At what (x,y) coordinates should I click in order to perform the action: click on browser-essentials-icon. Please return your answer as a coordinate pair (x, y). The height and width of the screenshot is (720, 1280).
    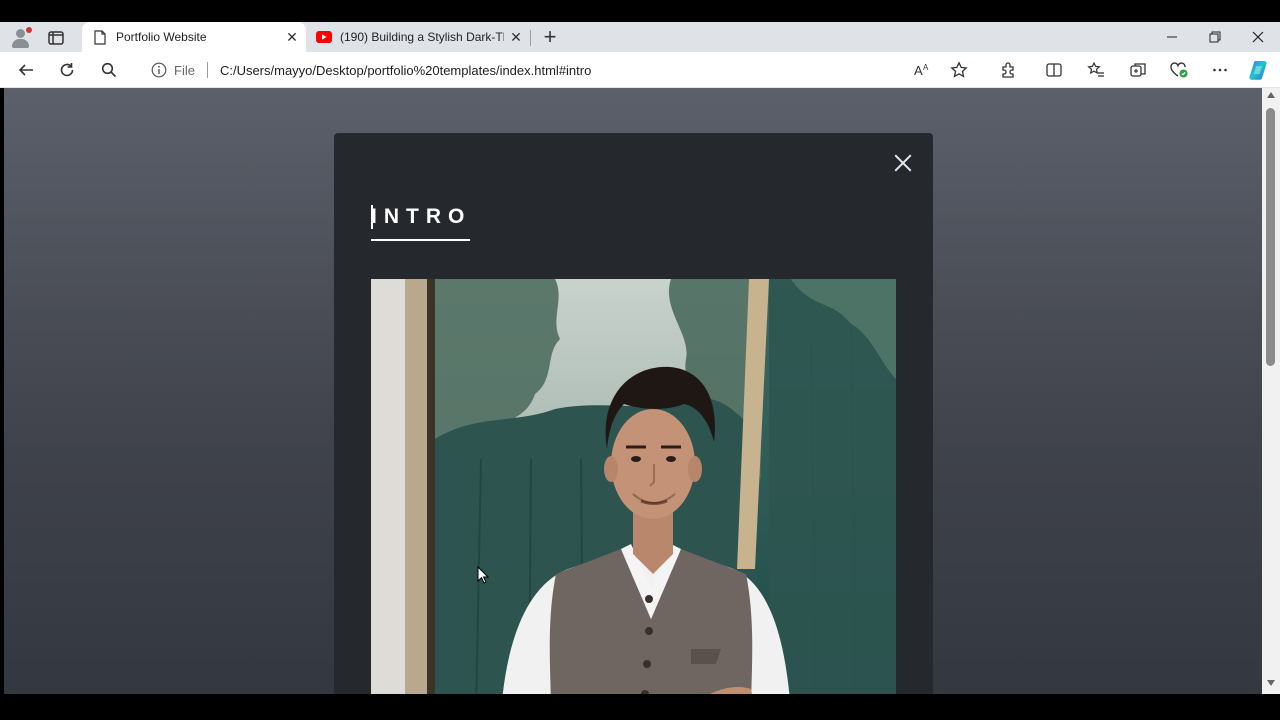
    Looking at the image, I should click on (1179, 70).